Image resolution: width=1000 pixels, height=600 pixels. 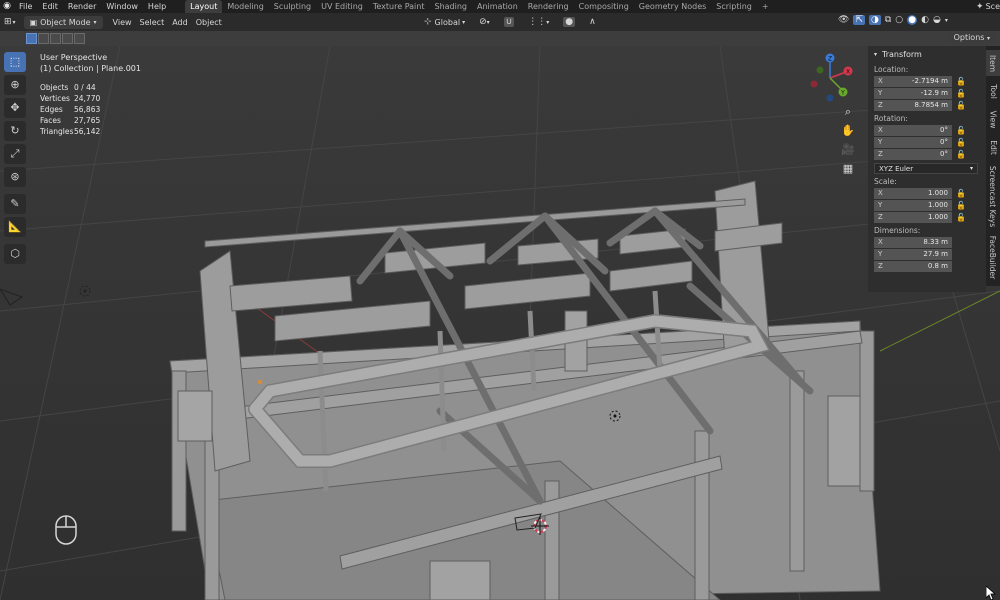 What do you see at coordinates (937, 193) in the screenshot?
I see `field-value: 1.000` at bounding box center [937, 193].